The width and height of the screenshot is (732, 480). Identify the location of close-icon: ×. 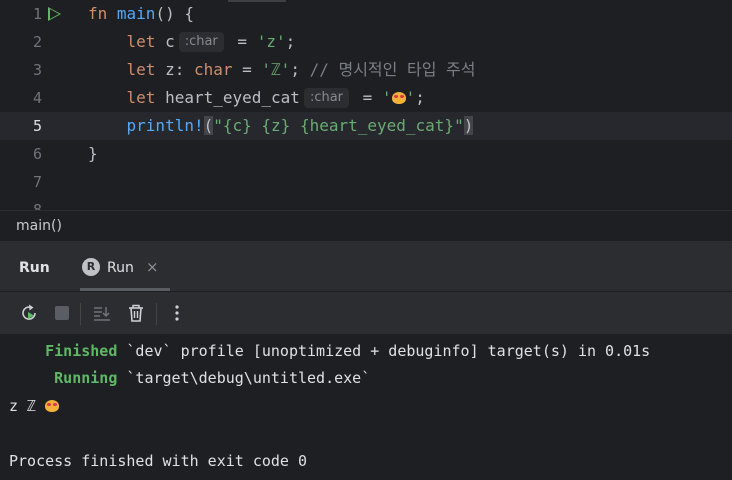
(152, 267).